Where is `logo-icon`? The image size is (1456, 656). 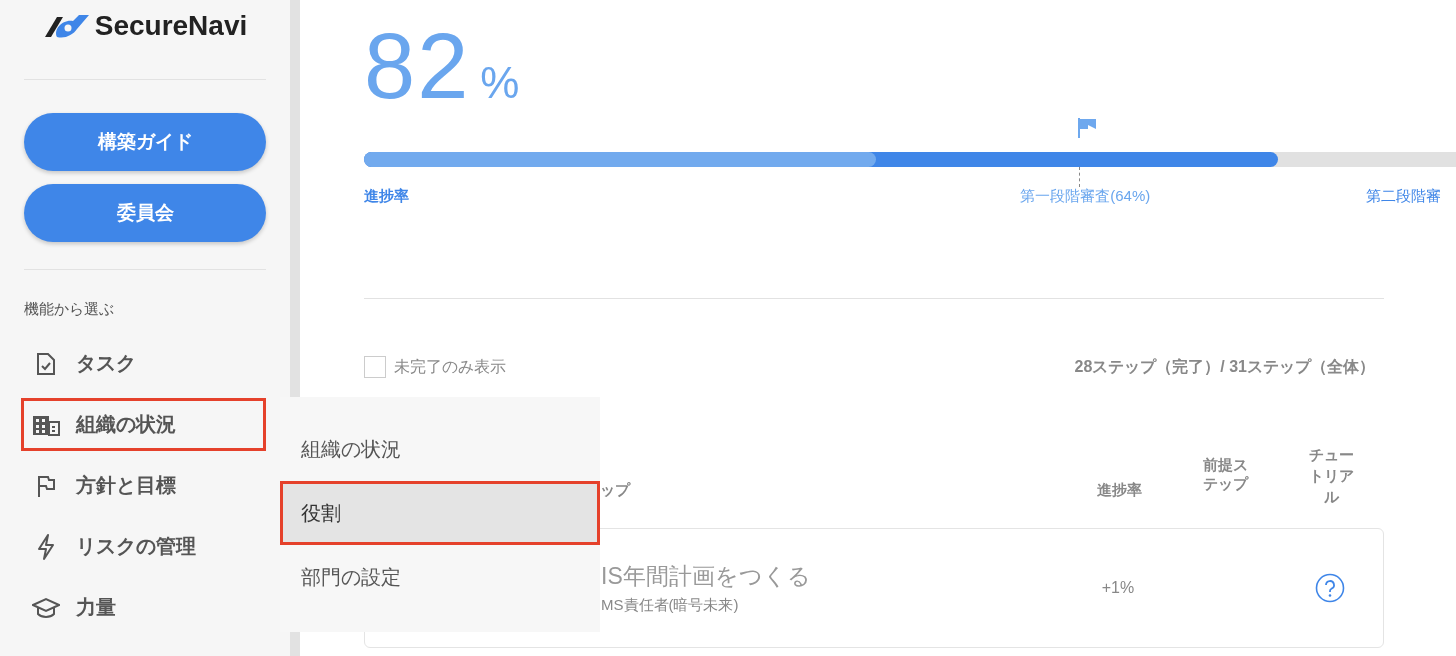 logo-icon is located at coordinates (66, 26).